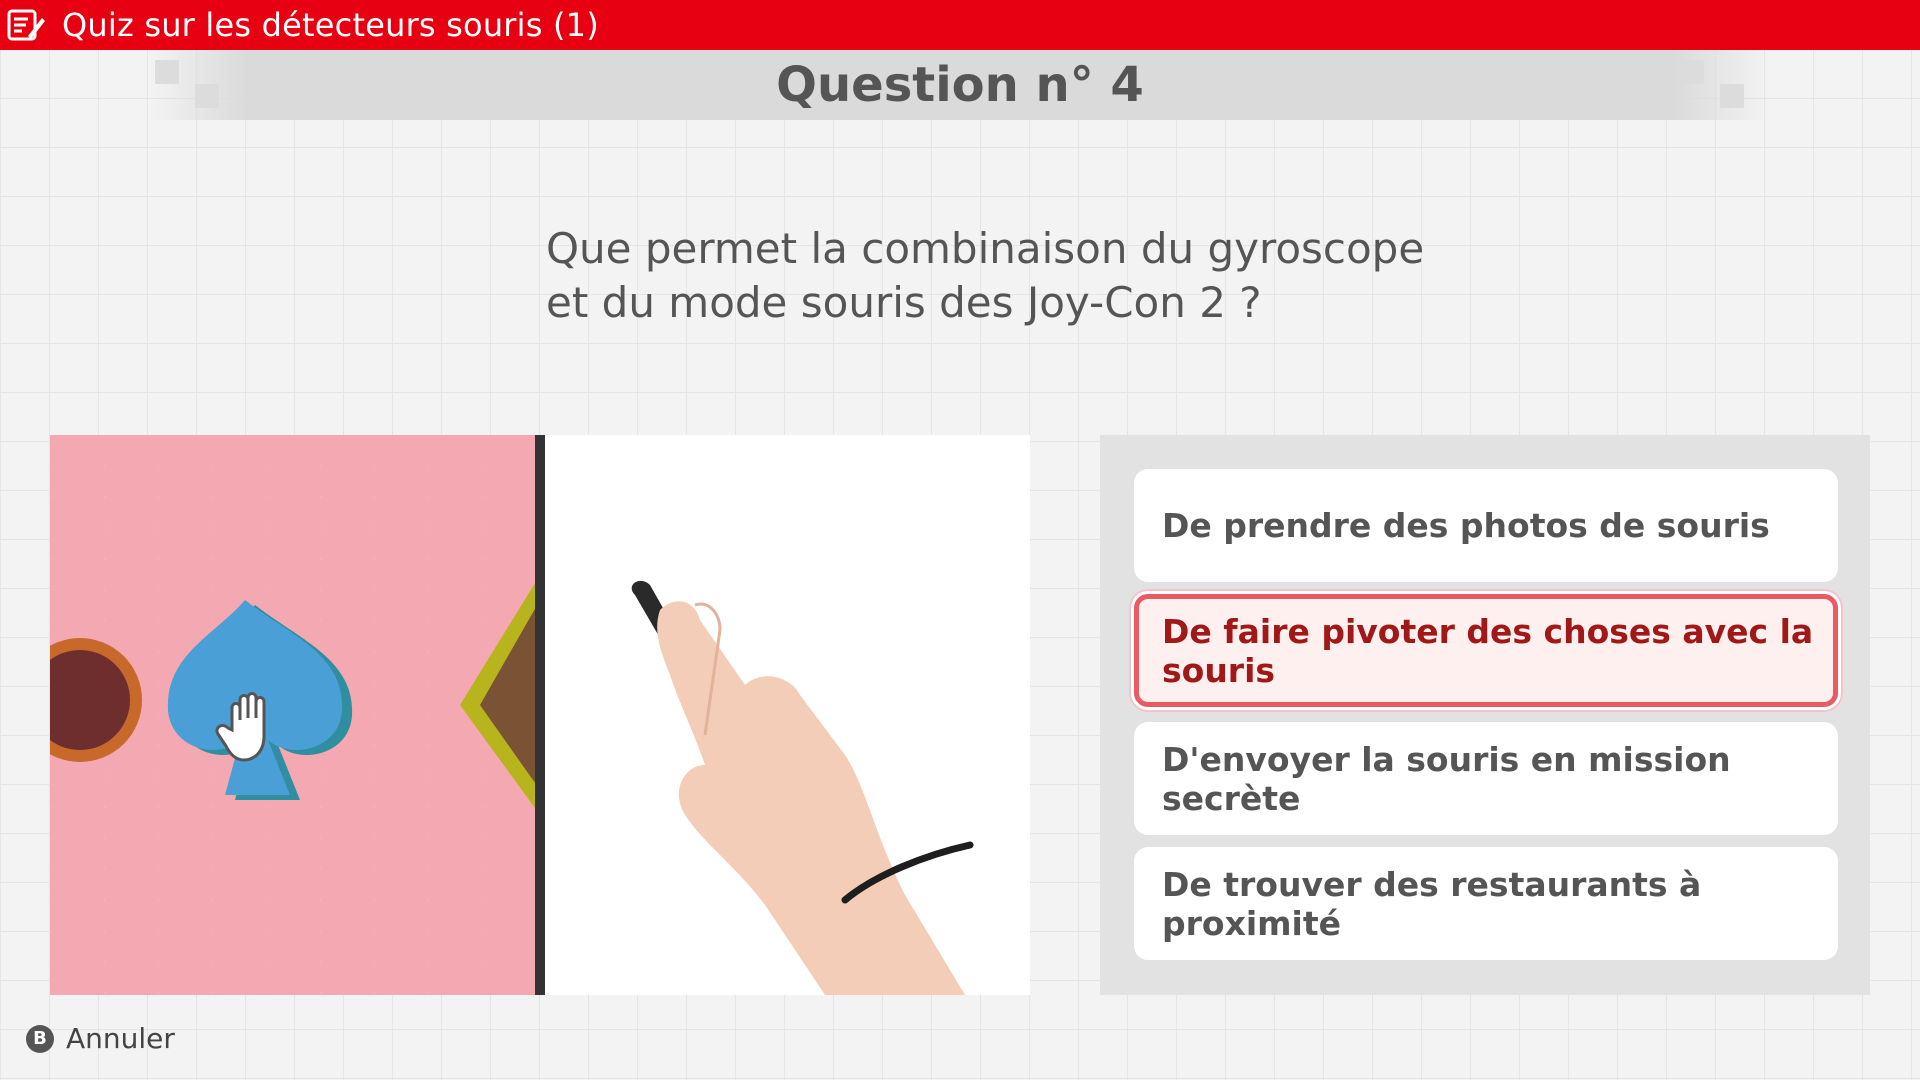  What do you see at coordinates (985, 248) in the screenshot?
I see `question-line: Que permet la combinaison du gyroscope` at bounding box center [985, 248].